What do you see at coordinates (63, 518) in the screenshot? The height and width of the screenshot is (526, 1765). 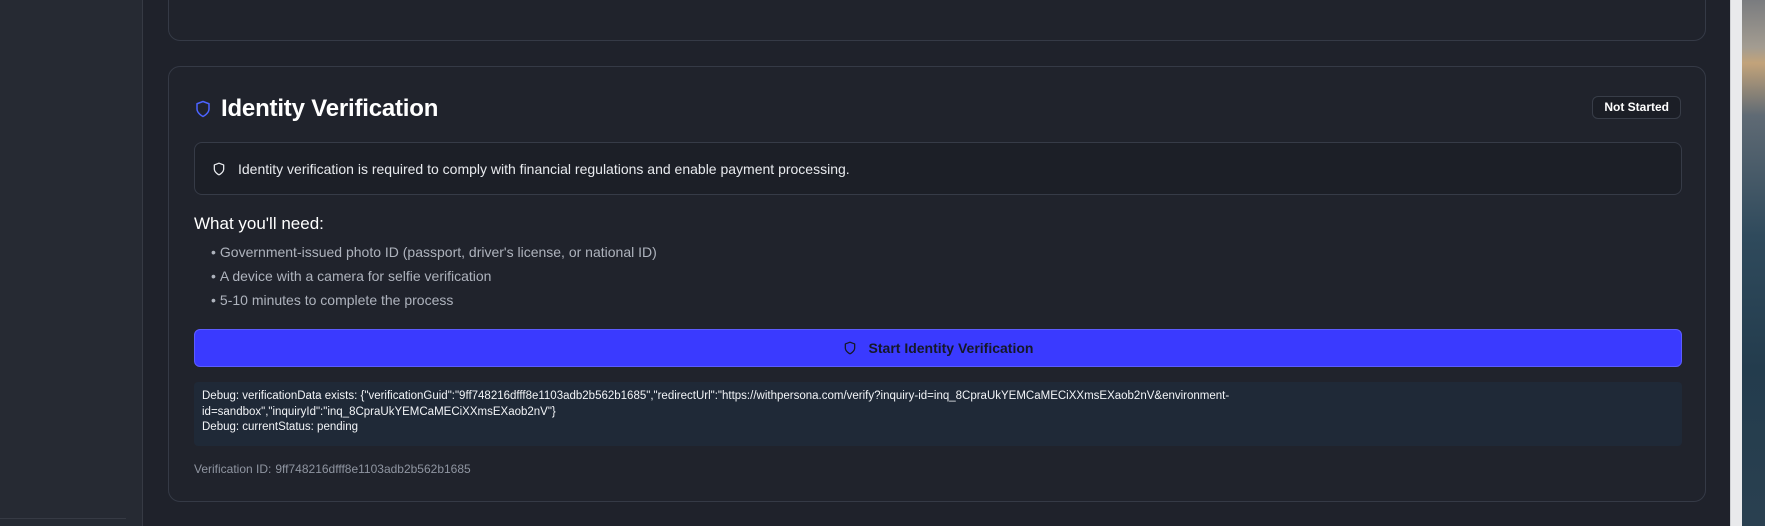 I see `sidebar-divider` at bounding box center [63, 518].